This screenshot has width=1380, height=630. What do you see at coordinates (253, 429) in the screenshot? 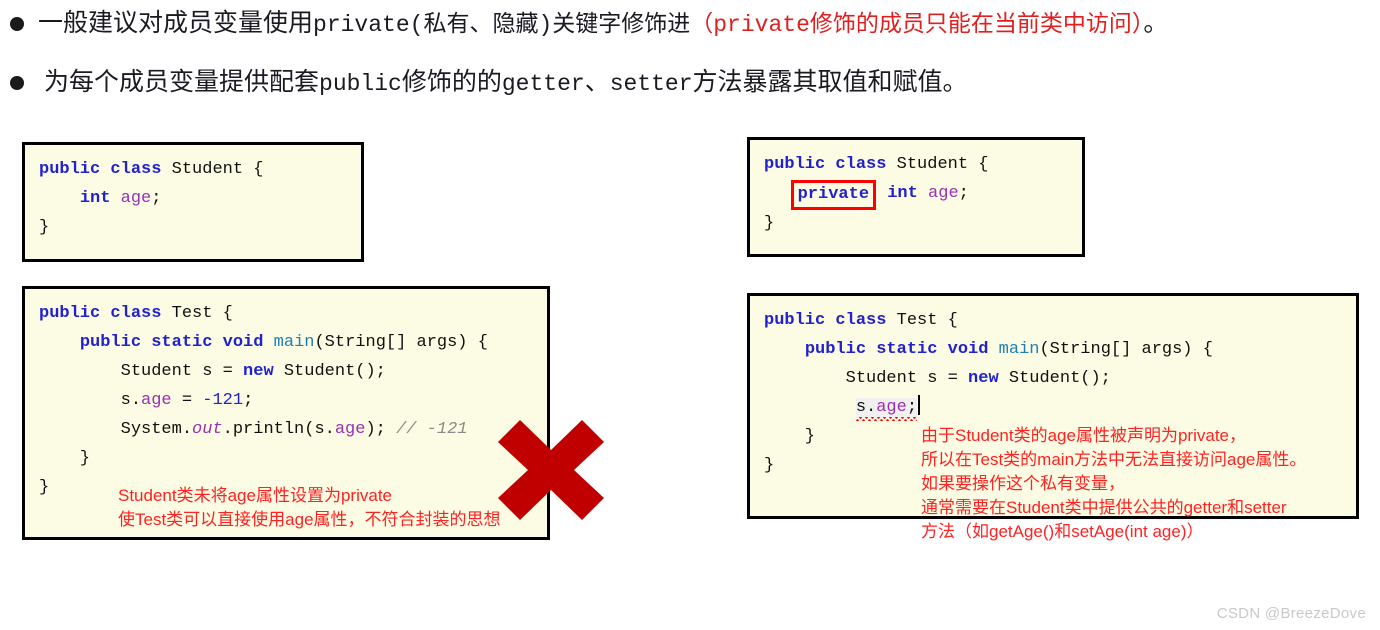
I see `code-line: System.out.println(s.age); // -121` at bounding box center [253, 429].